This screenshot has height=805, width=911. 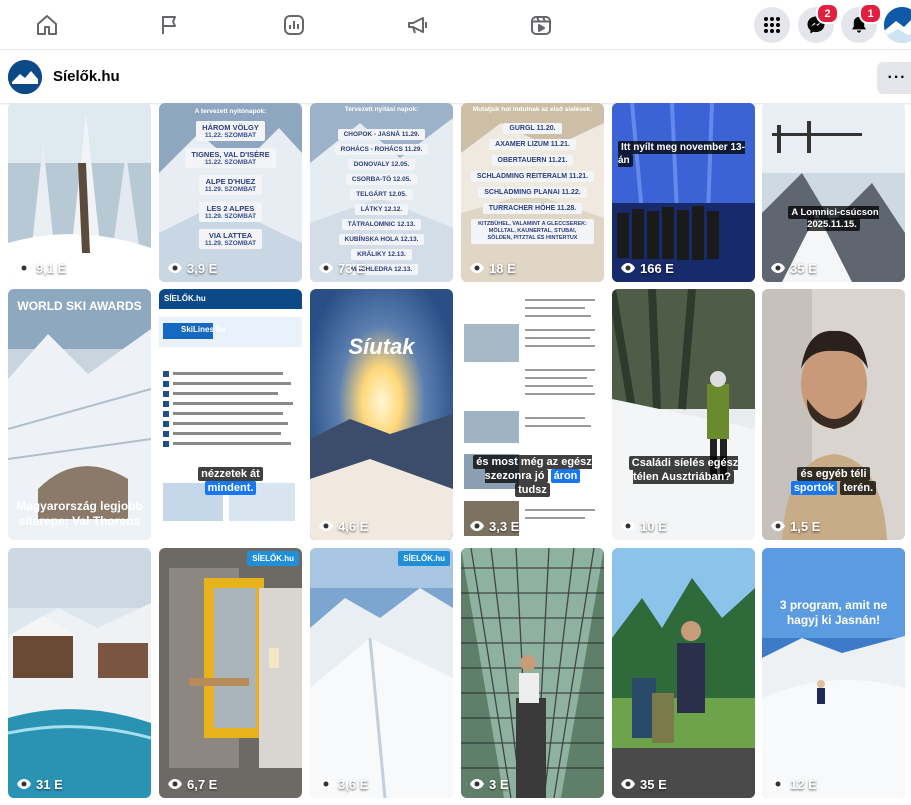 What do you see at coordinates (381, 164) in the screenshot?
I see `resort-pill: DONOVALY 12.05.` at bounding box center [381, 164].